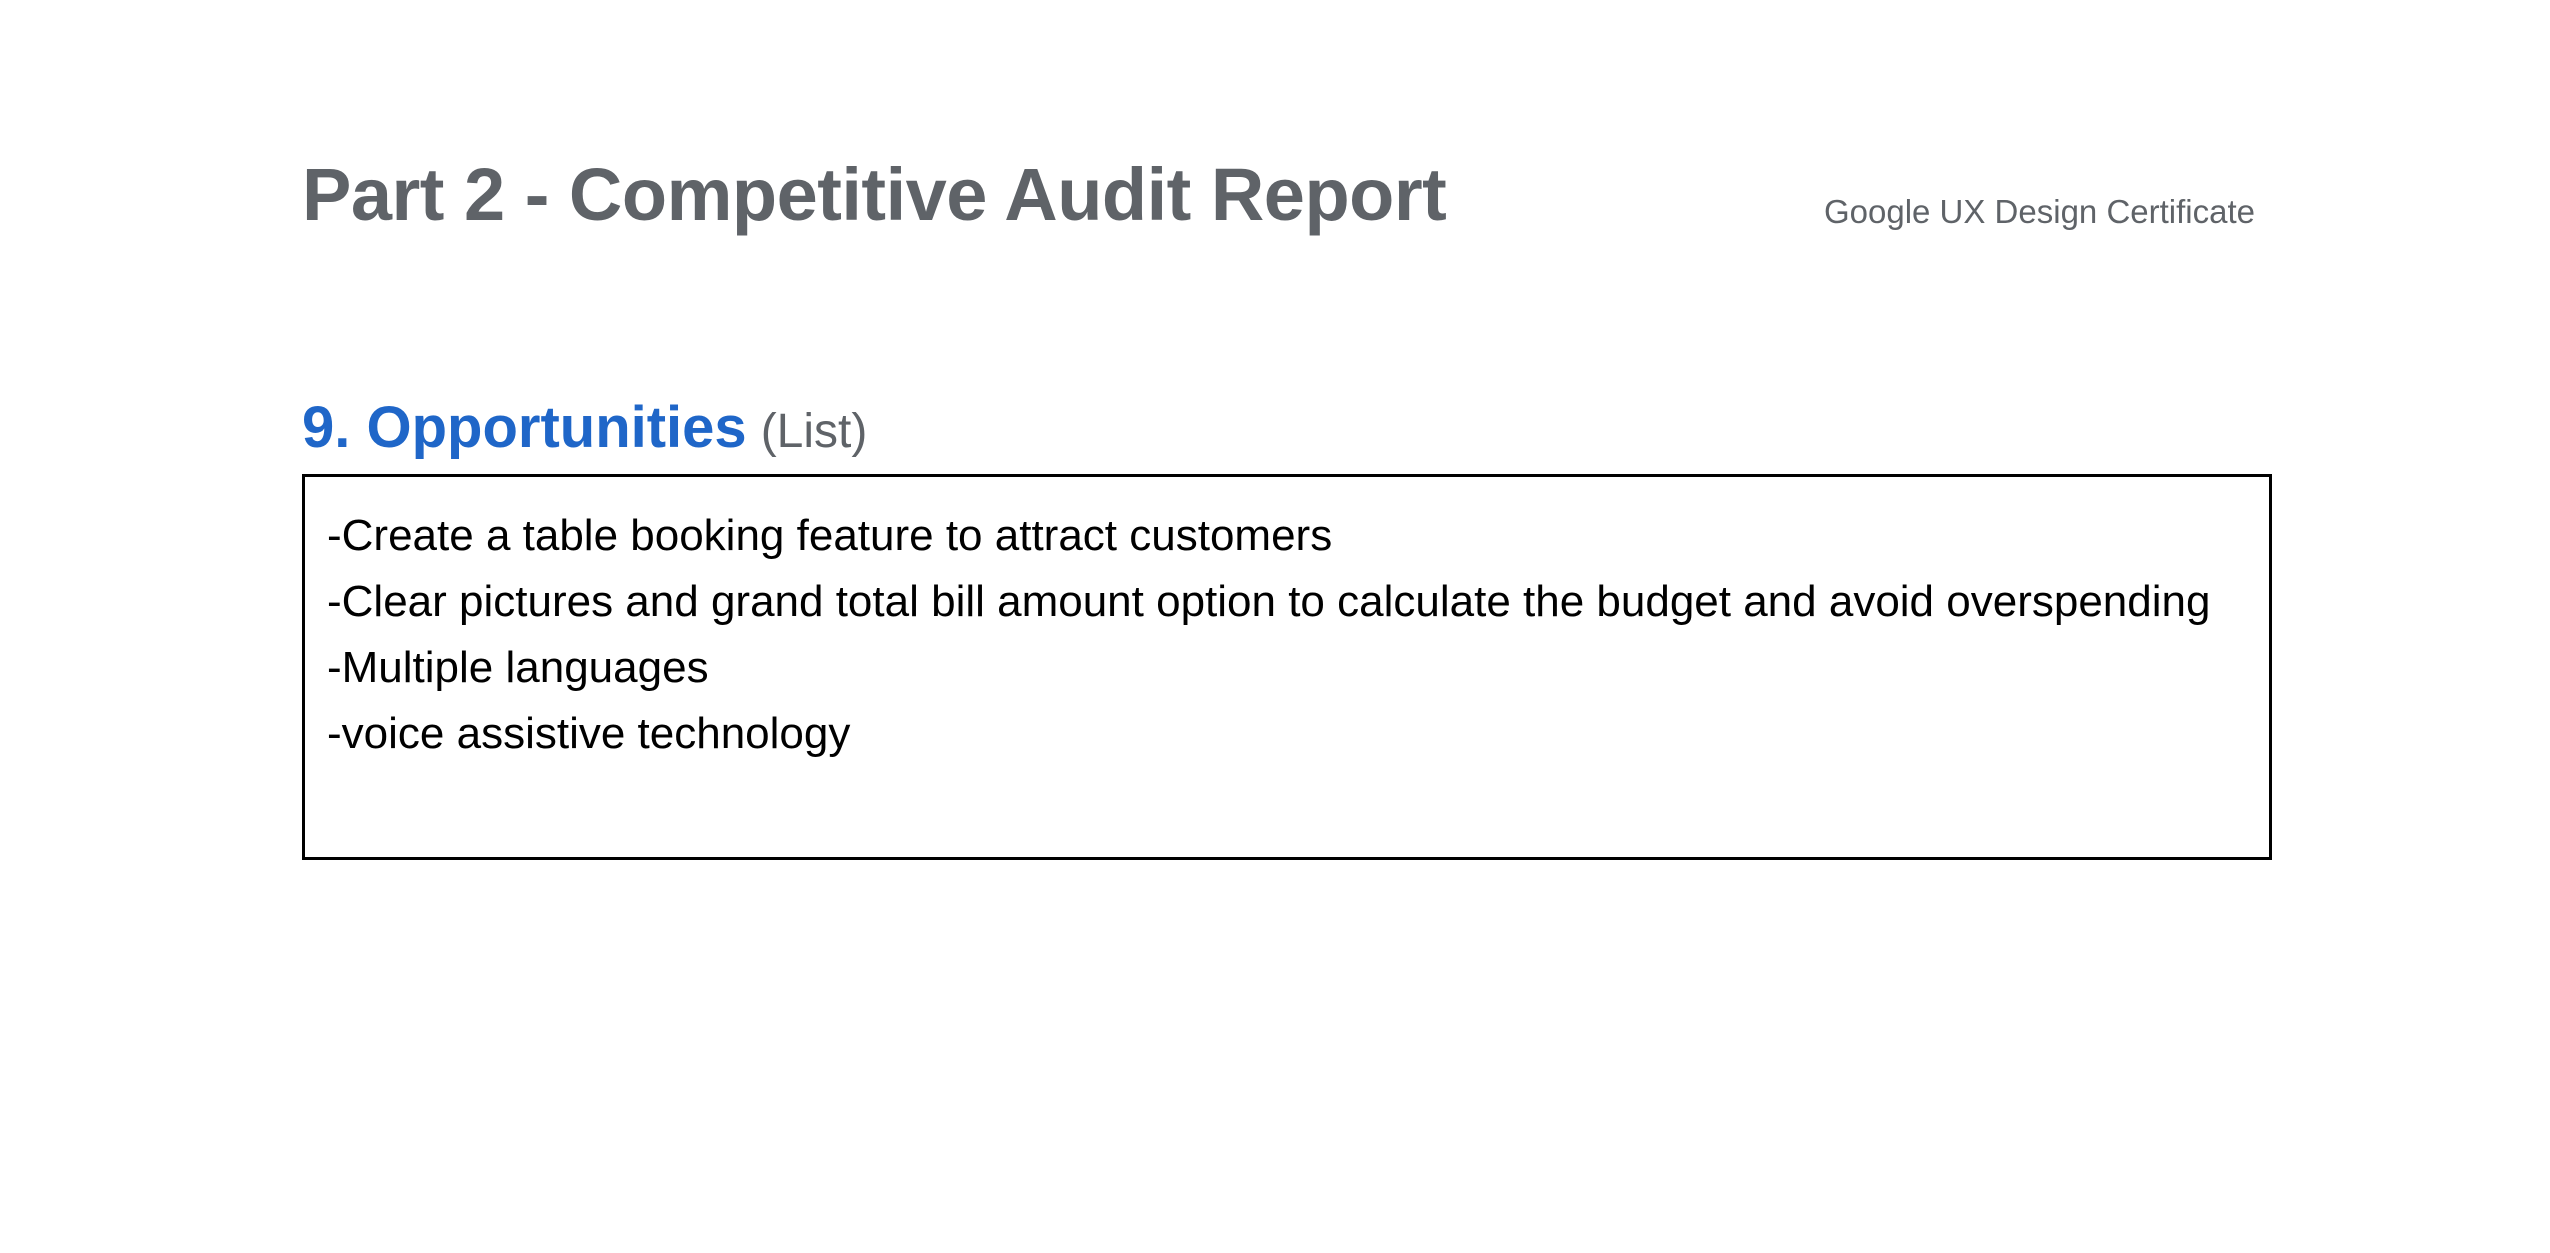 The height and width of the screenshot is (1253, 2550). What do you see at coordinates (874, 194) in the screenshot?
I see `page-title: Part 2 - Competitive Audit Report` at bounding box center [874, 194].